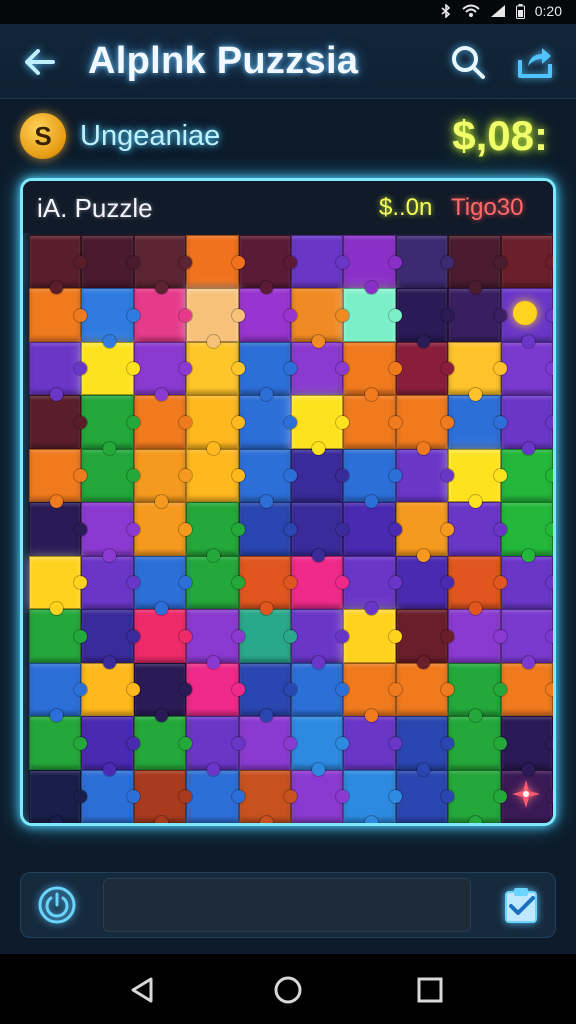 The image size is (576, 1024). Describe the element at coordinates (57, 905) in the screenshot. I see `power-button` at that location.